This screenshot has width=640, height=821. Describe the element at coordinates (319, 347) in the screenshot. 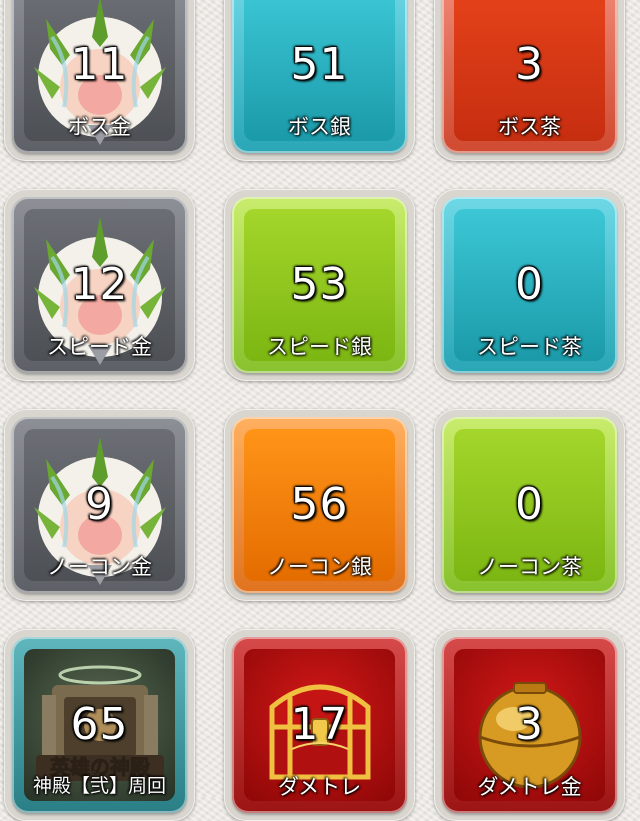

I see `tile-label: スピード銀` at that location.